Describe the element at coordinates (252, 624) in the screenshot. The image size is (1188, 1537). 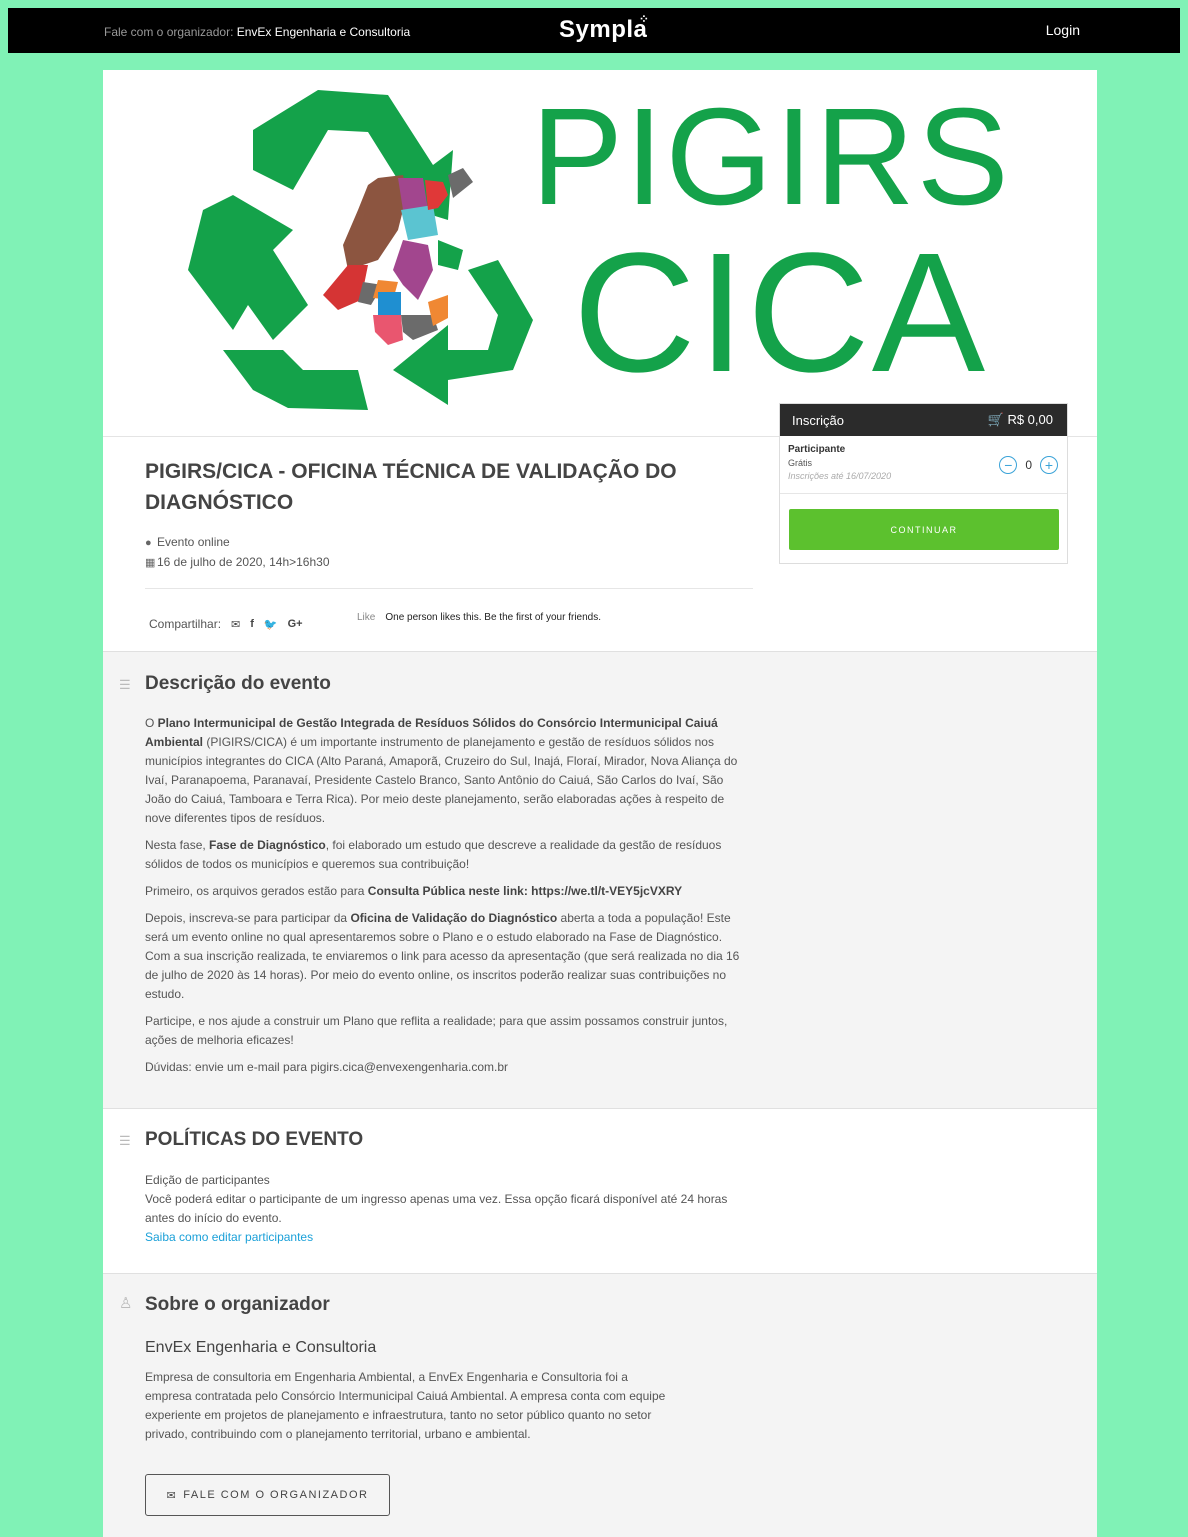
I see `facebook-share-icon: f` at that location.